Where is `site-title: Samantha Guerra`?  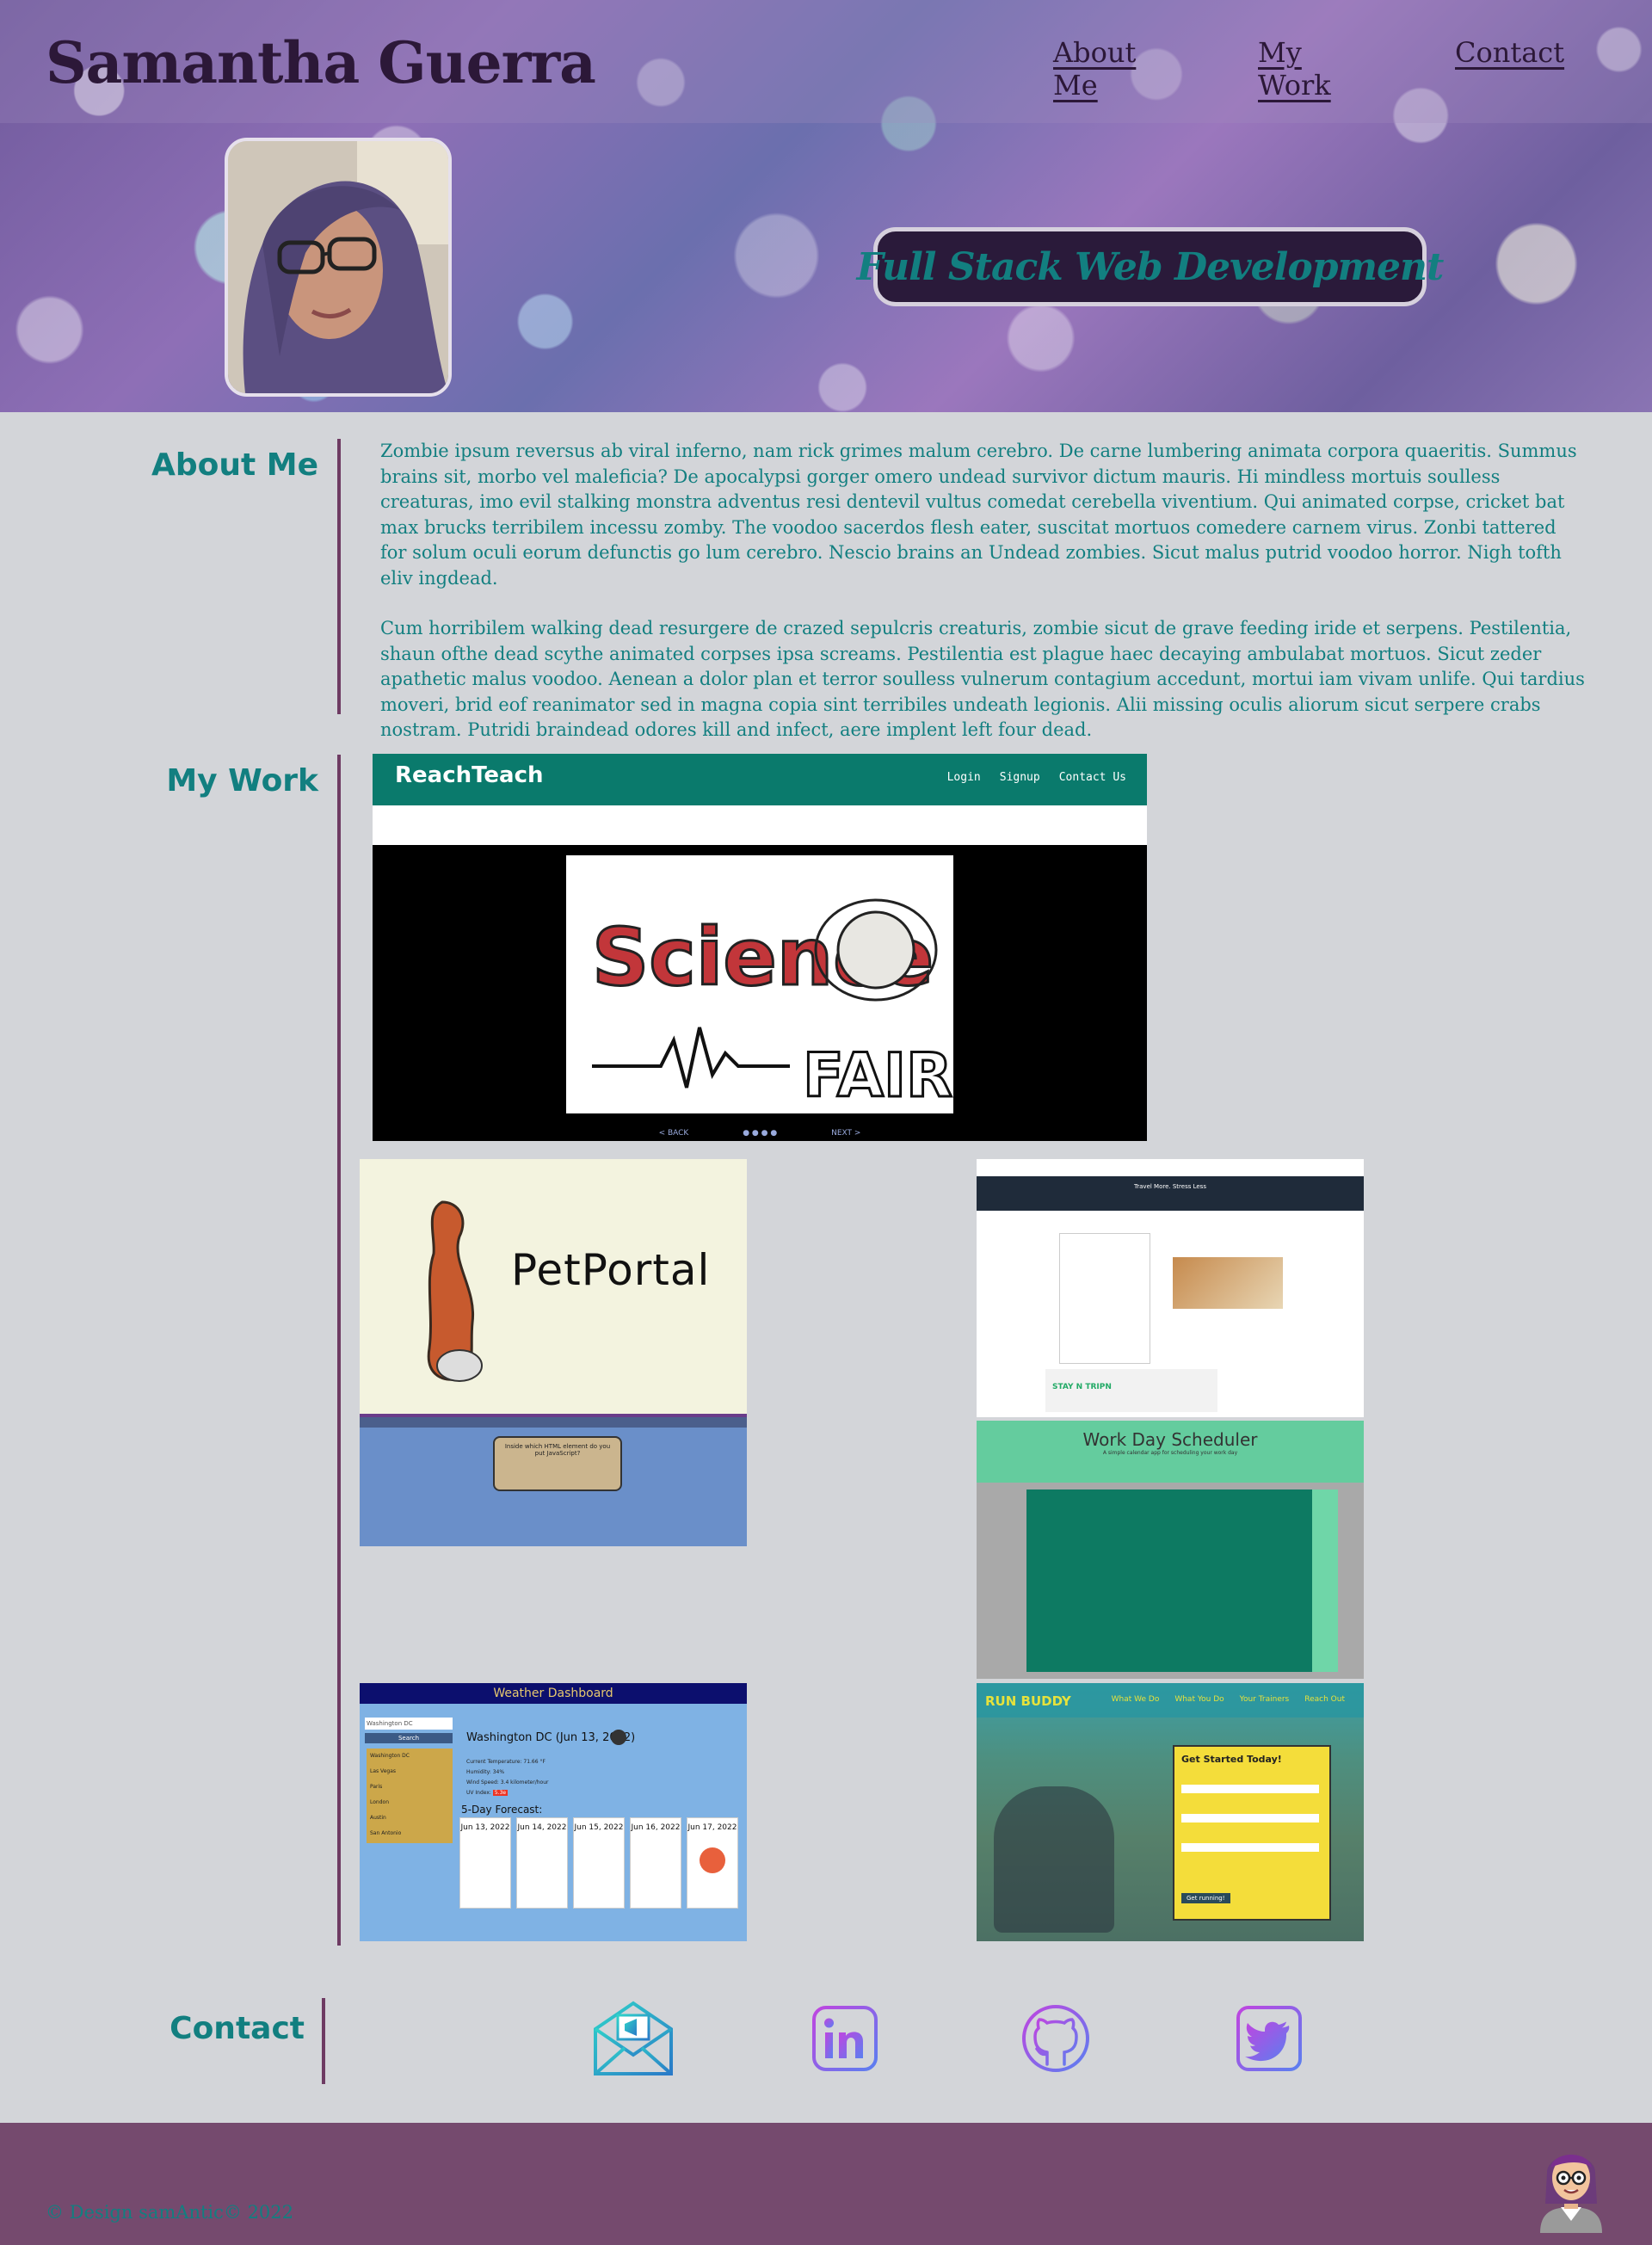
site-title: Samantha Guerra is located at coordinates (321, 62).